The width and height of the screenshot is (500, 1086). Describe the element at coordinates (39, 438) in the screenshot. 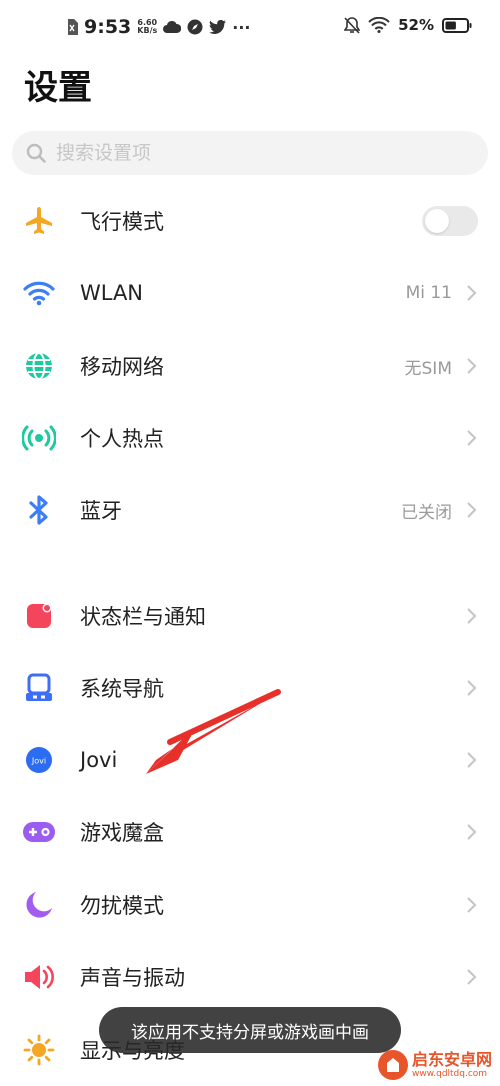

I see `hotspot-icon` at that location.